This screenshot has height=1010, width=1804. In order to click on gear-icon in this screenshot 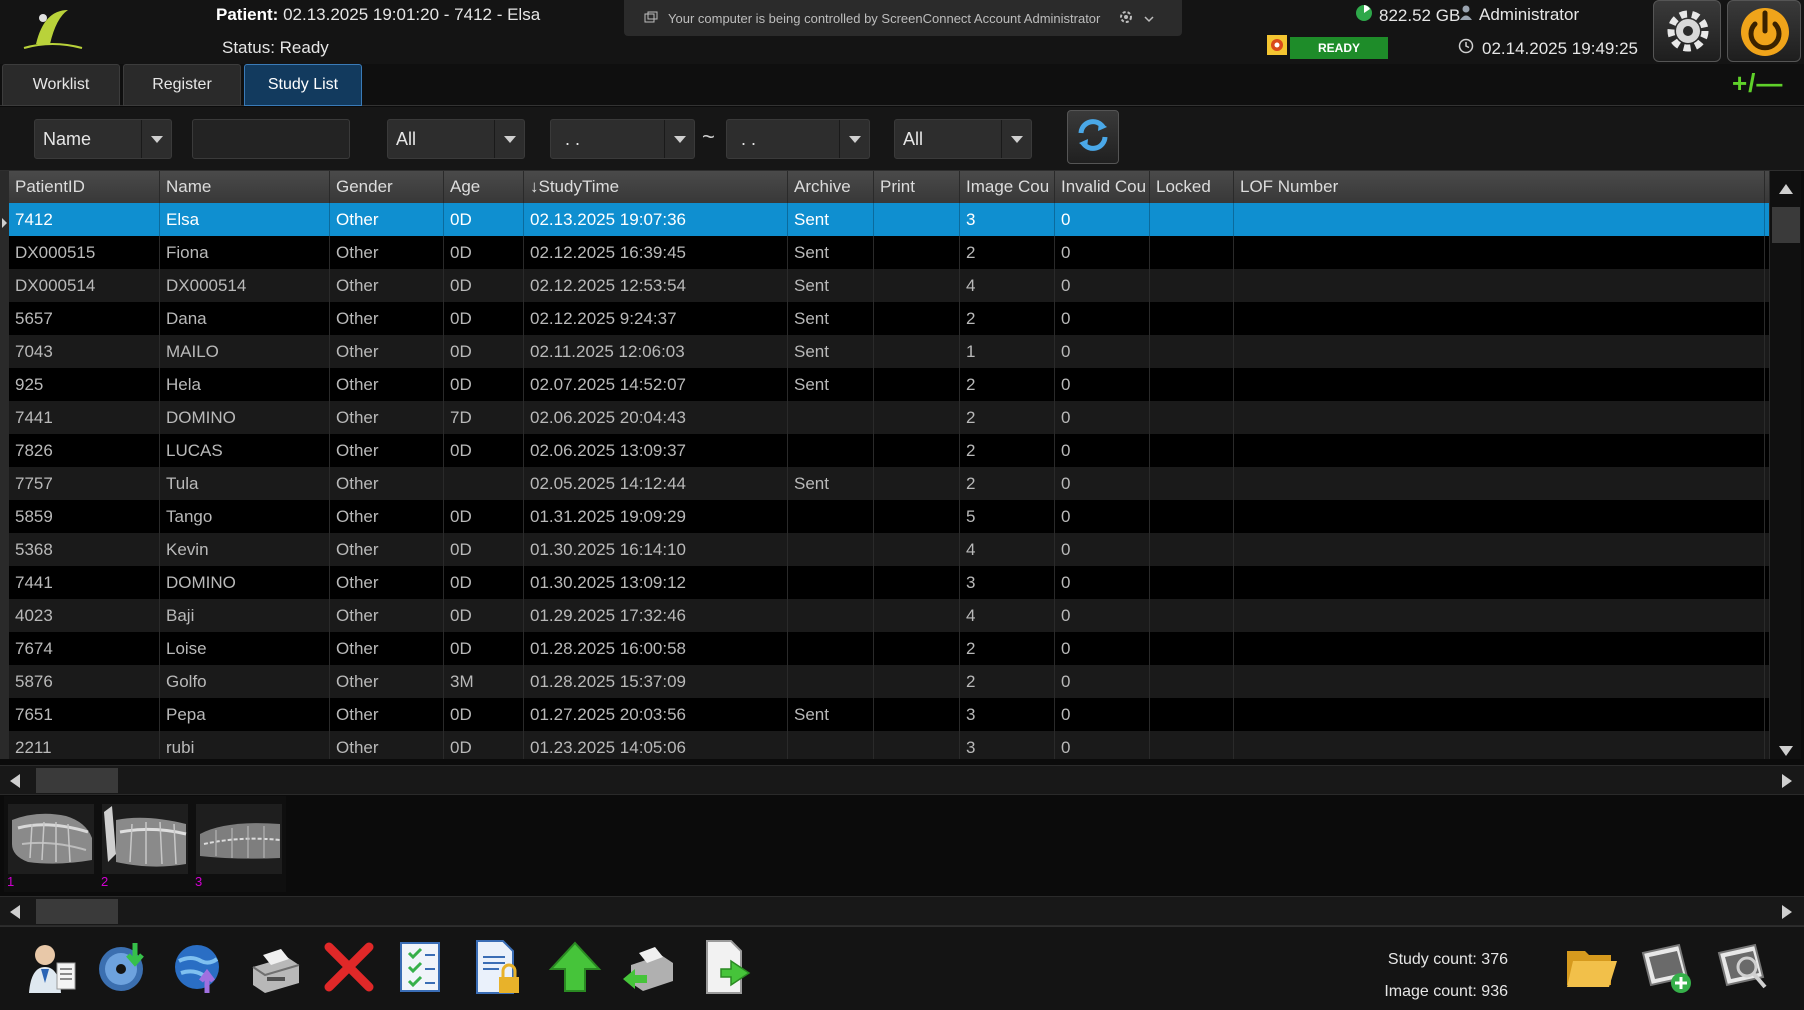, I will do `click(1688, 33)`.